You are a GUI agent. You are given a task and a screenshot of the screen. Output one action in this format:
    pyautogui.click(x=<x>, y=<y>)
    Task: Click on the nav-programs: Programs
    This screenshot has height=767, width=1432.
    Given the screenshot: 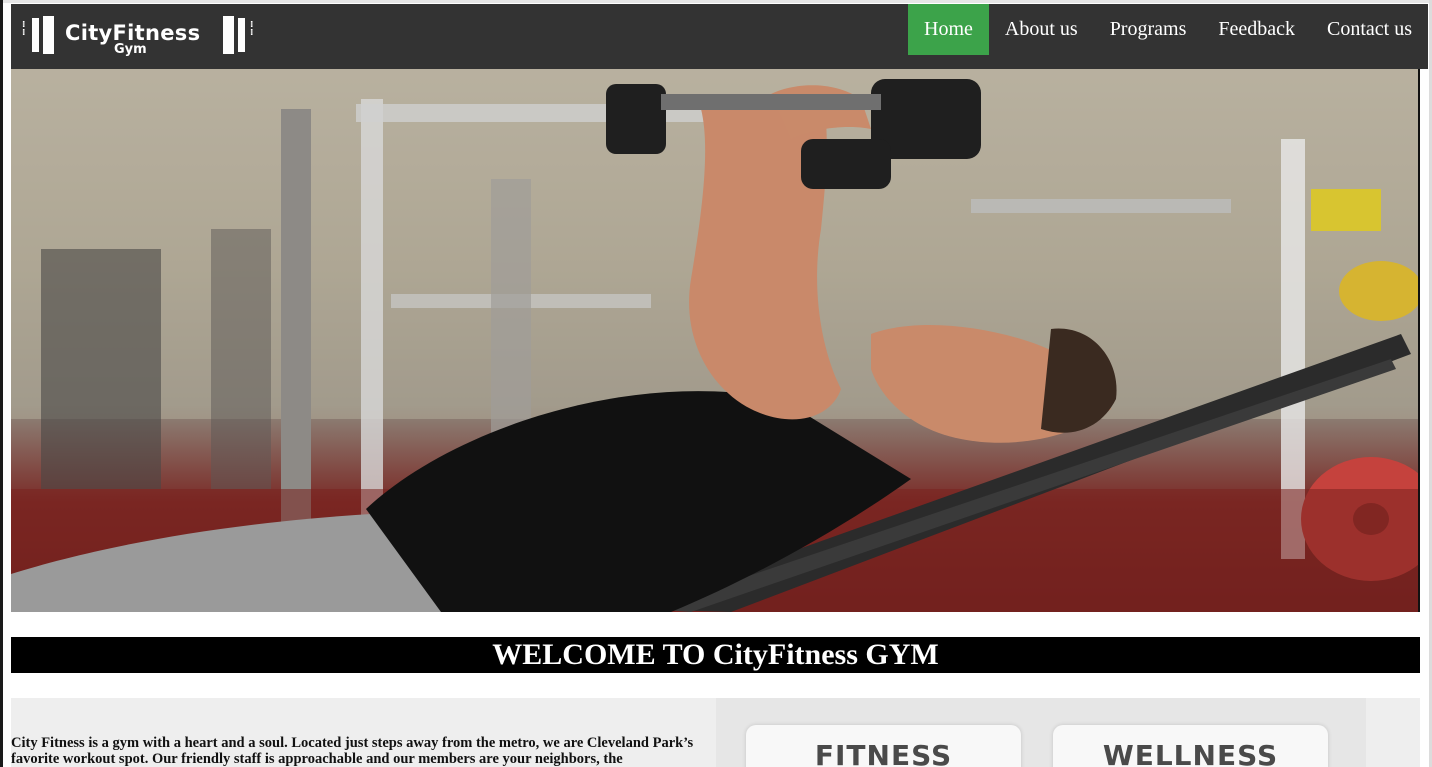 What is the action you would take?
    pyautogui.click(x=1148, y=29)
    